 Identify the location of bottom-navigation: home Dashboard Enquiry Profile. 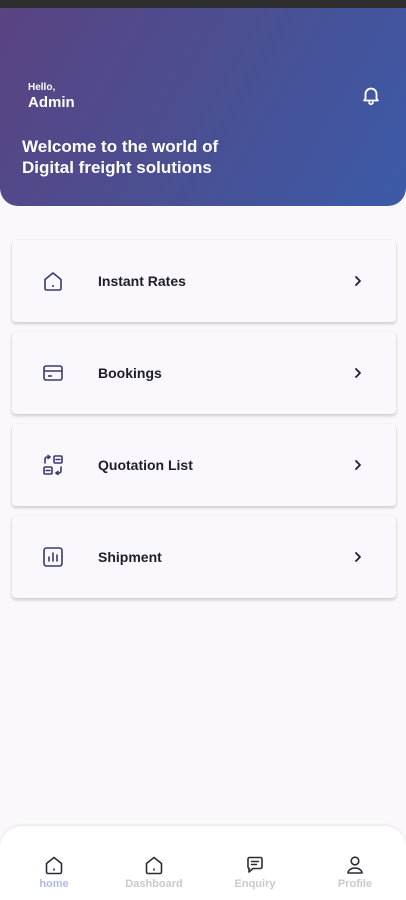
(203, 863).